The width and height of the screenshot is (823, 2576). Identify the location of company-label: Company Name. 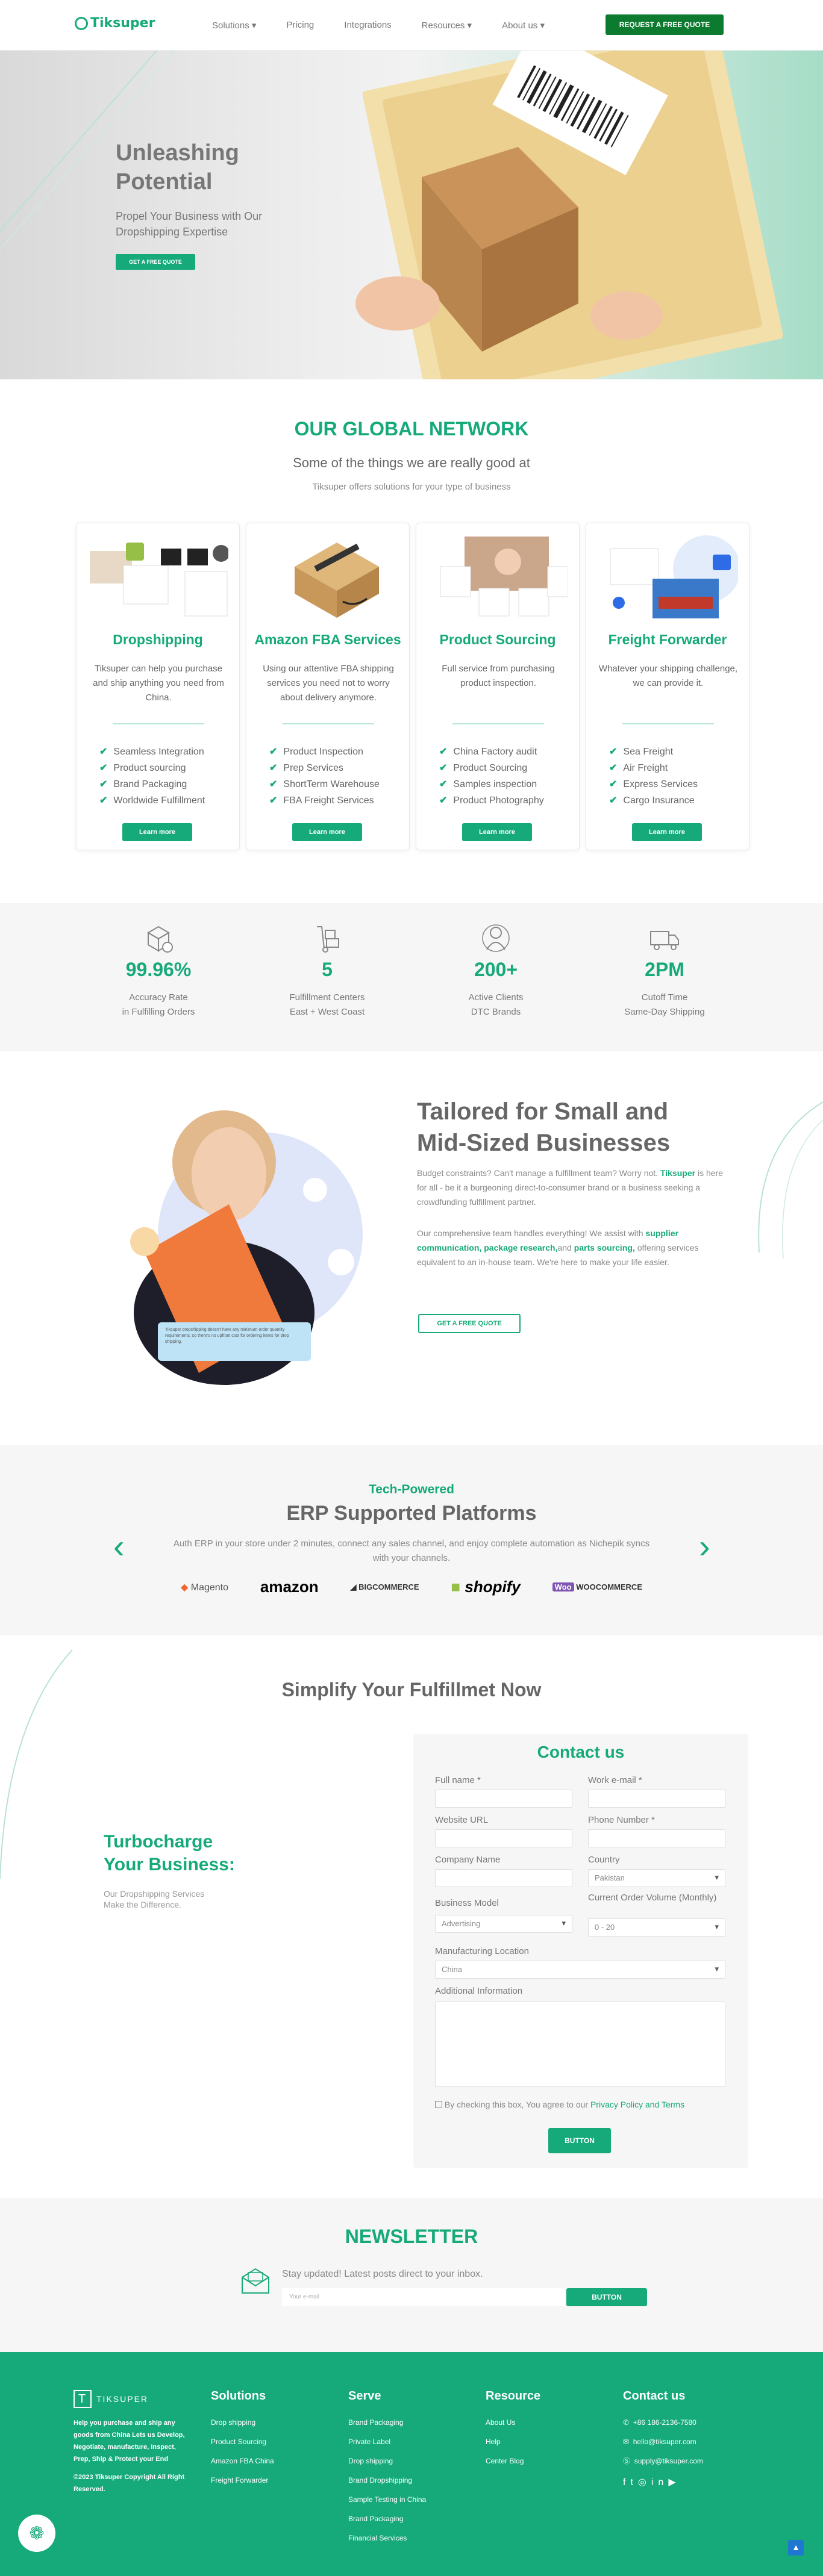
(468, 1860).